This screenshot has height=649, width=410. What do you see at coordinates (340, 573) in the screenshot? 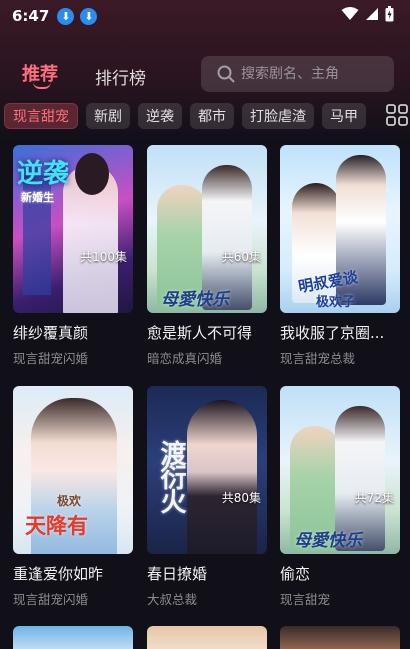
I see `drama-title: 偷恋` at bounding box center [340, 573].